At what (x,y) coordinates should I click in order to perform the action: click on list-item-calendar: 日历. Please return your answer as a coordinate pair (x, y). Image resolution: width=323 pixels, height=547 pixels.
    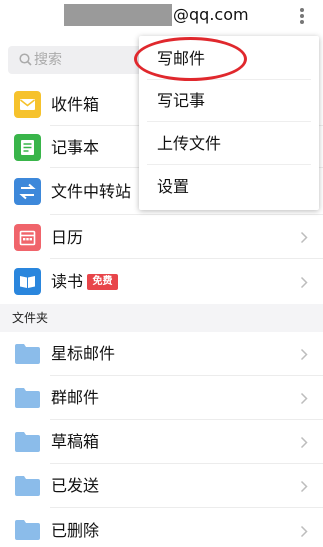
    Looking at the image, I should click on (161, 237).